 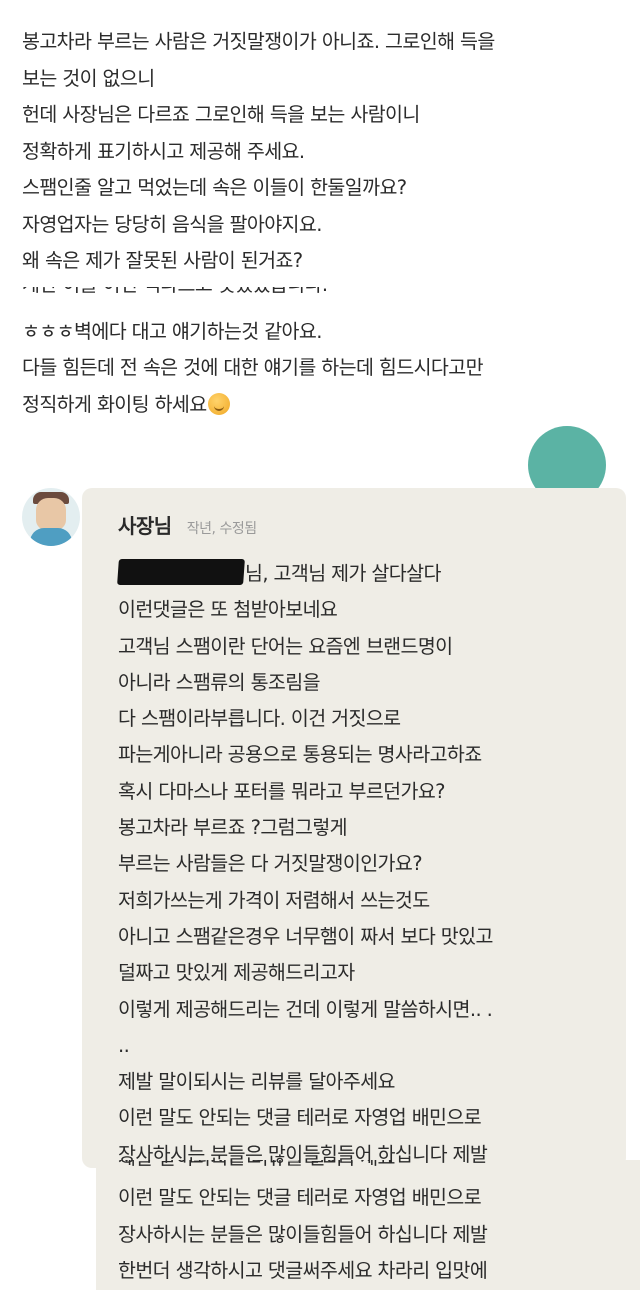 I want to click on review-line: 왜 속은 제가 잘못된 사람이 된거죠?, so click(x=162, y=260).